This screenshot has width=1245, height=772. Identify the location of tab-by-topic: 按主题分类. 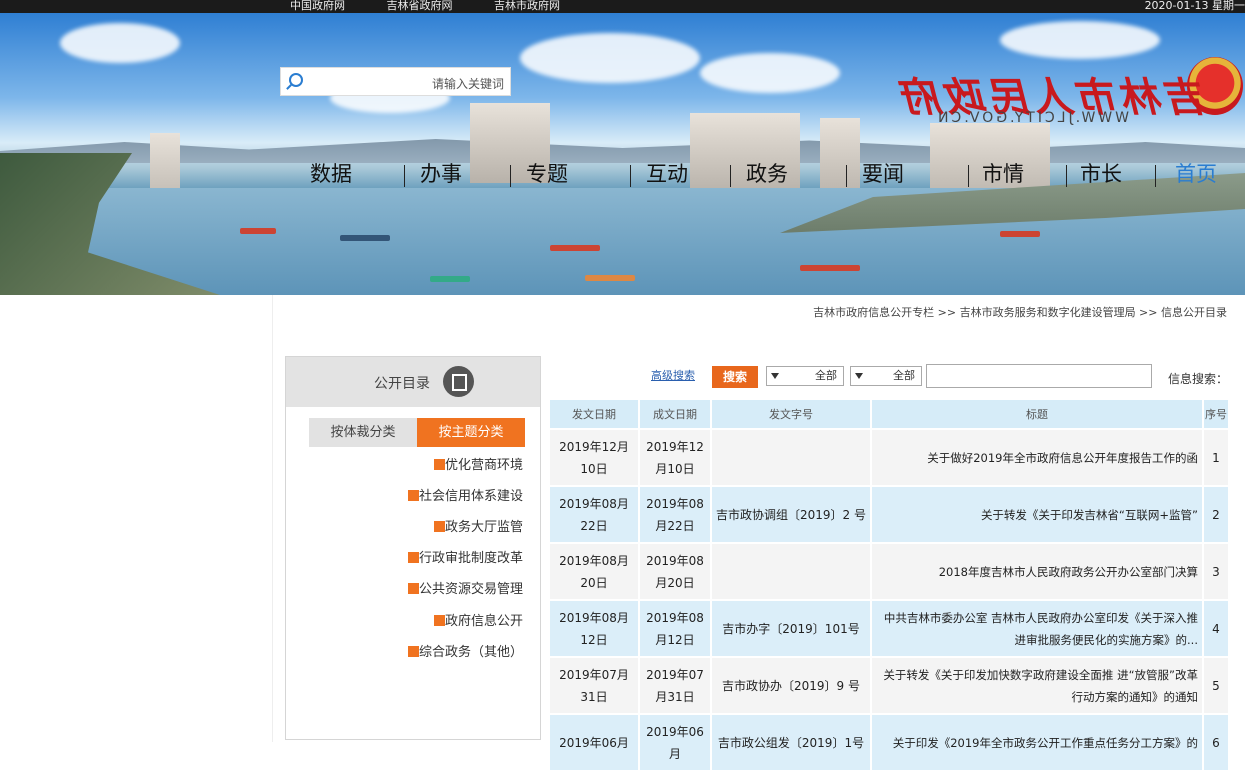
(471, 432).